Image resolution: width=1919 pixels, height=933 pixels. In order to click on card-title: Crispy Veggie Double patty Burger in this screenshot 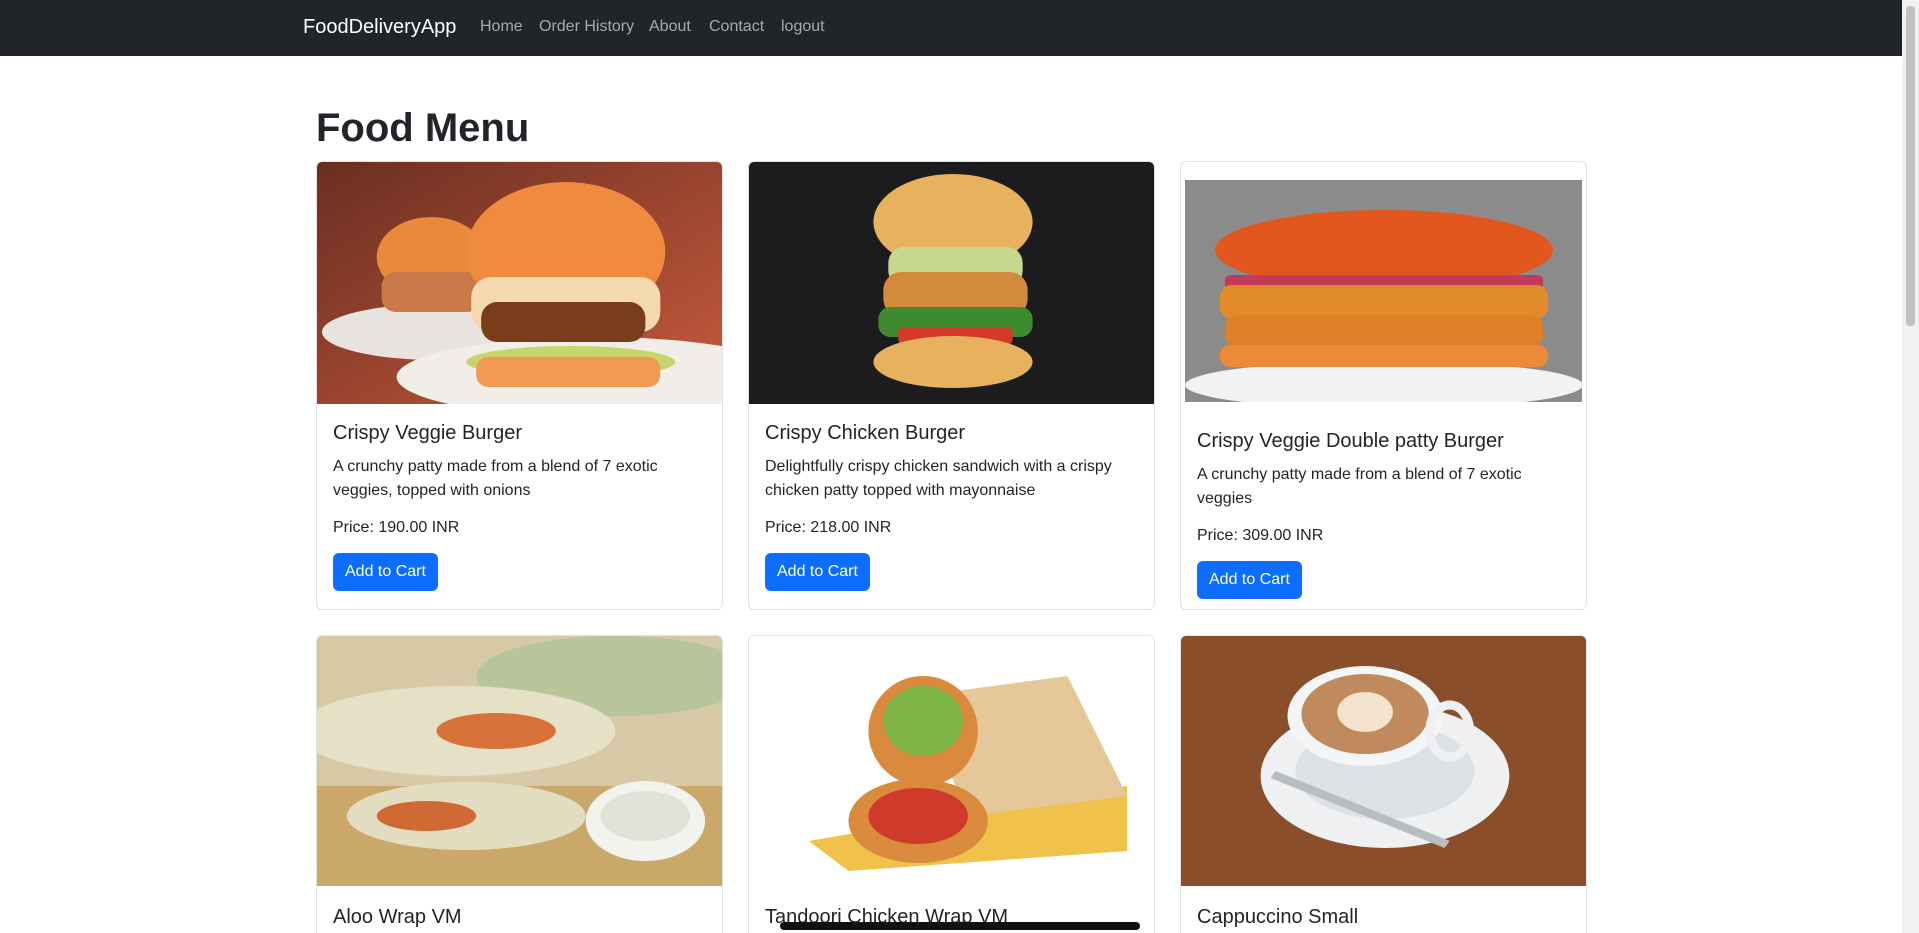, I will do `click(1350, 441)`.